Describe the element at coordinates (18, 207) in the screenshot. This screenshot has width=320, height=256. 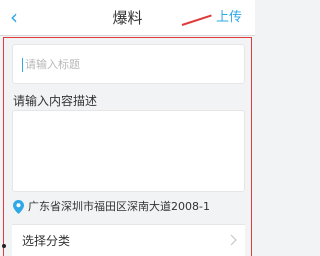
I see `location-pin-icon` at that location.